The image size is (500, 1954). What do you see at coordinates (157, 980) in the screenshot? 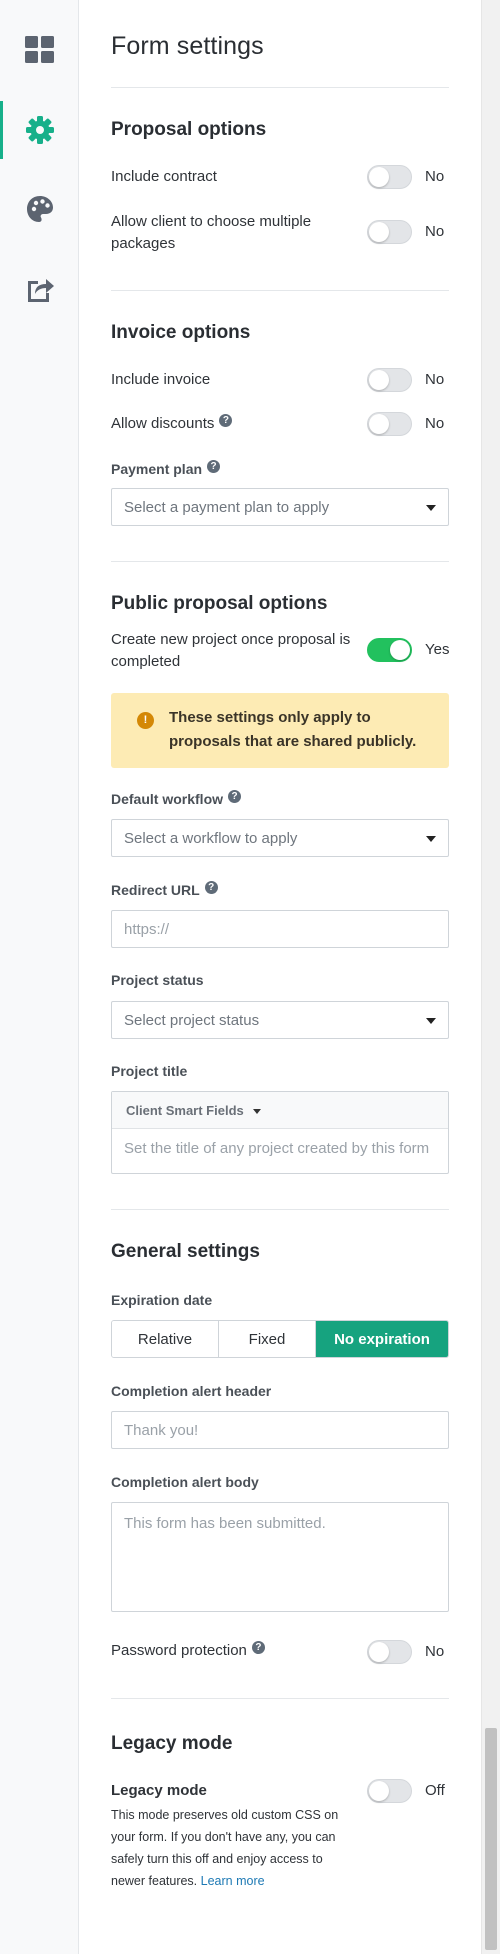
I see `project-status-label: Project status` at bounding box center [157, 980].